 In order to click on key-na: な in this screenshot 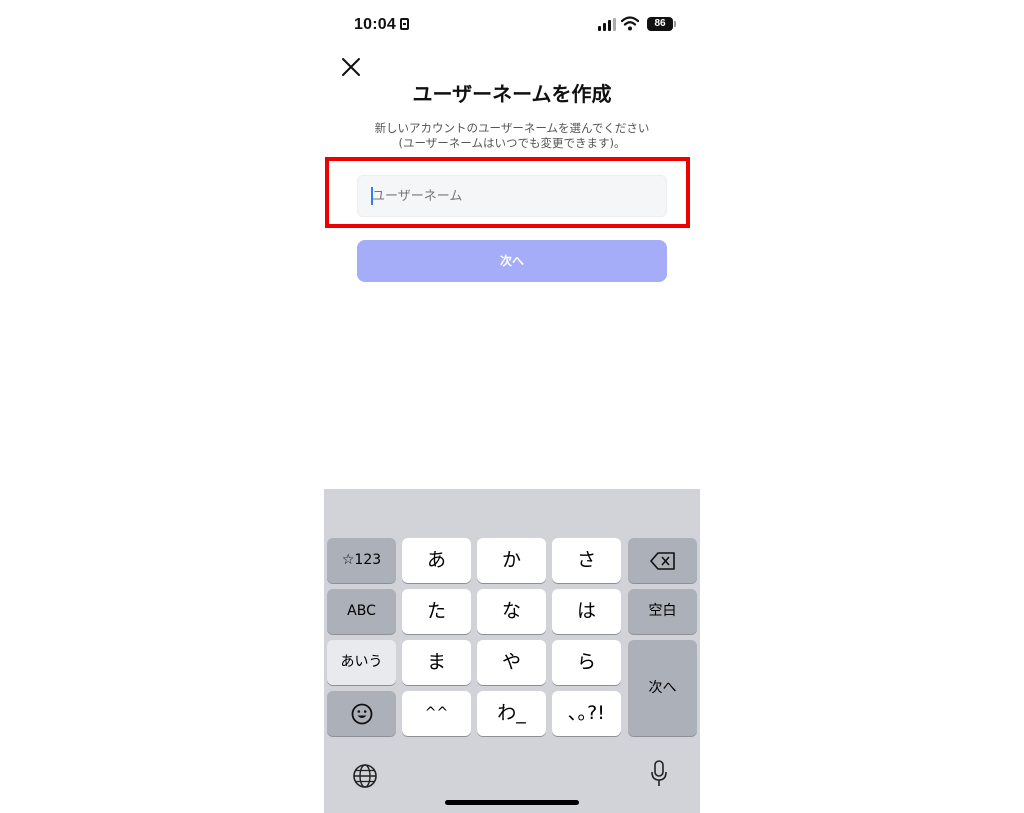, I will do `click(511, 611)`.